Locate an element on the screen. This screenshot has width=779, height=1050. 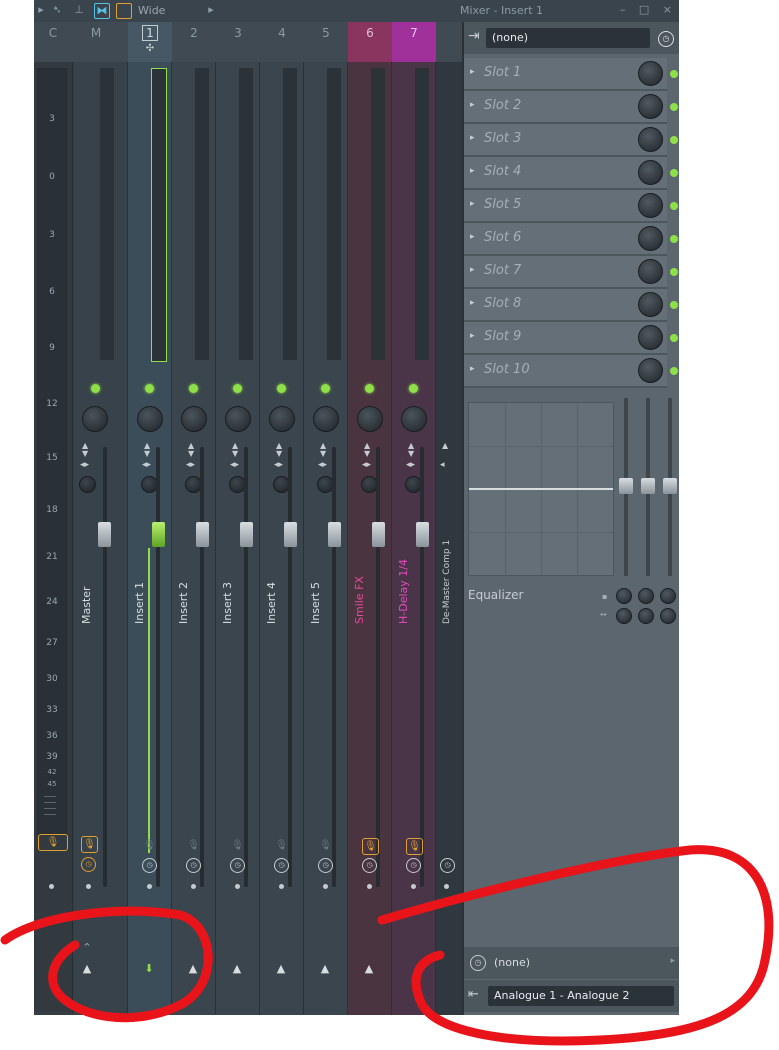
header-insert-7: 7 is located at coordinates (414, 42).